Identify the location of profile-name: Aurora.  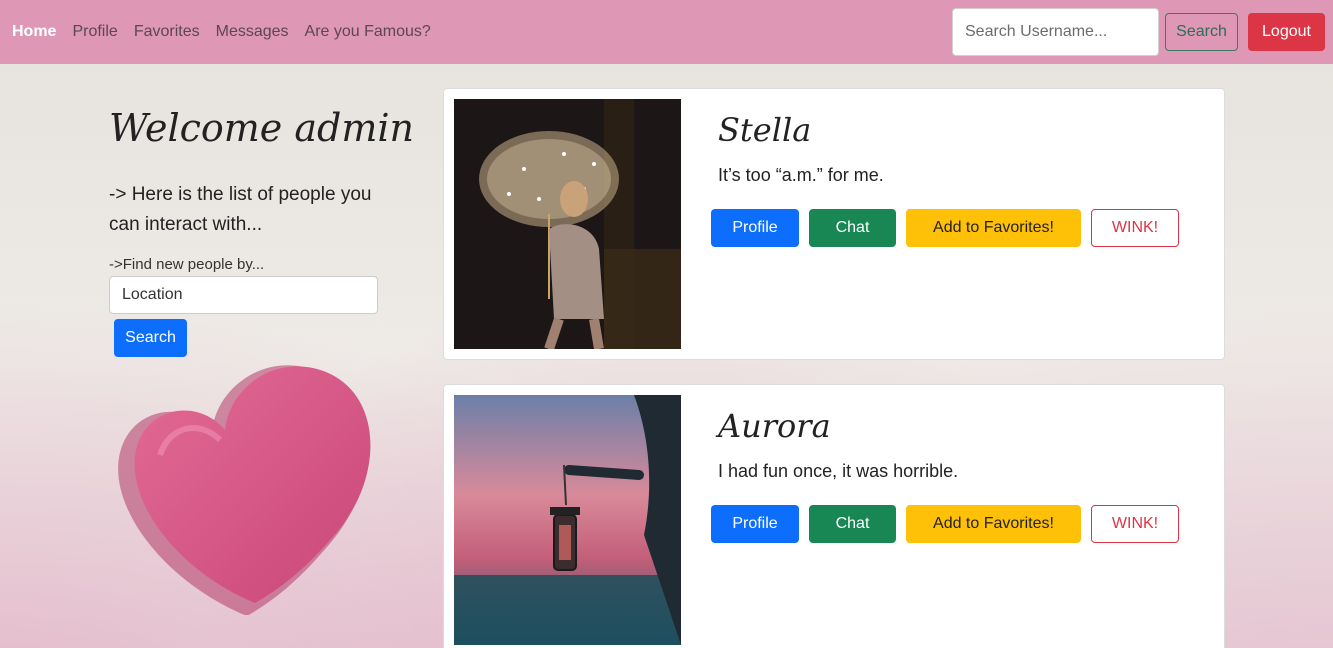
(774, 426).